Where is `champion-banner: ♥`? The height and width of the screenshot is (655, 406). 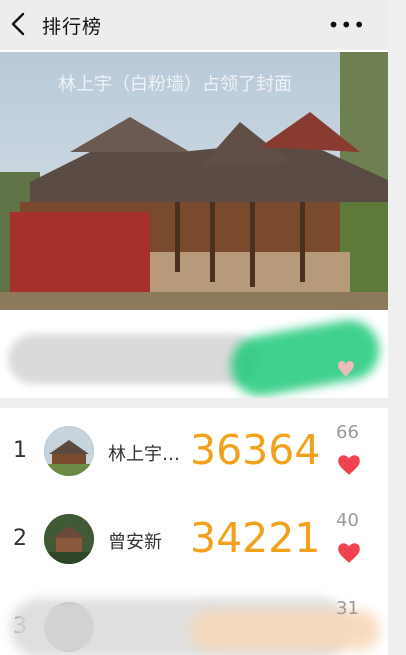 champion-banner: ♥ is located at coordinates (194, 355).